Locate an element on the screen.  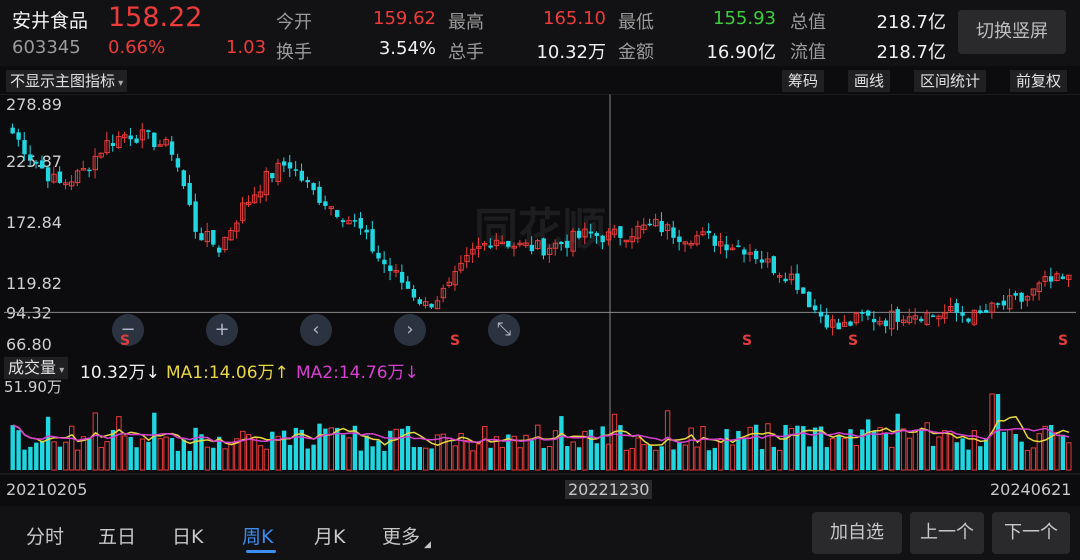
tab-five-day: 五日 is located at coordinates (117, 535).